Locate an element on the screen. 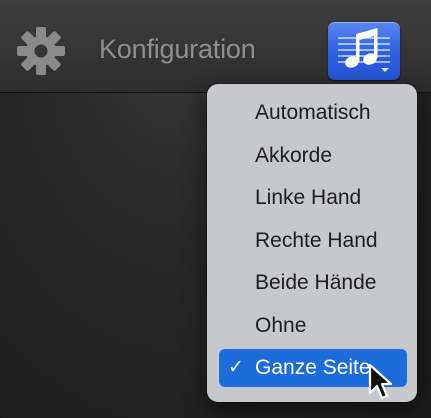 The width and height of the screenshot is (431, 418). menu-item-label: Ohne is located at coordinates (281, 325).